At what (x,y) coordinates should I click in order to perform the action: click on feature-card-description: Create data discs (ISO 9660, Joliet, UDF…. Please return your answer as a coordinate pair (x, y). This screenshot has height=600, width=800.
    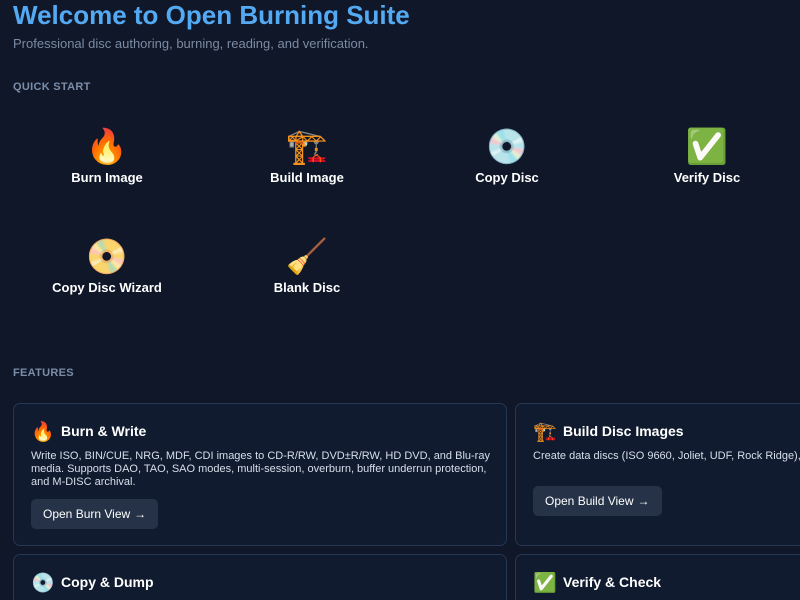
    Looking at the image, I should click on (666, 456).